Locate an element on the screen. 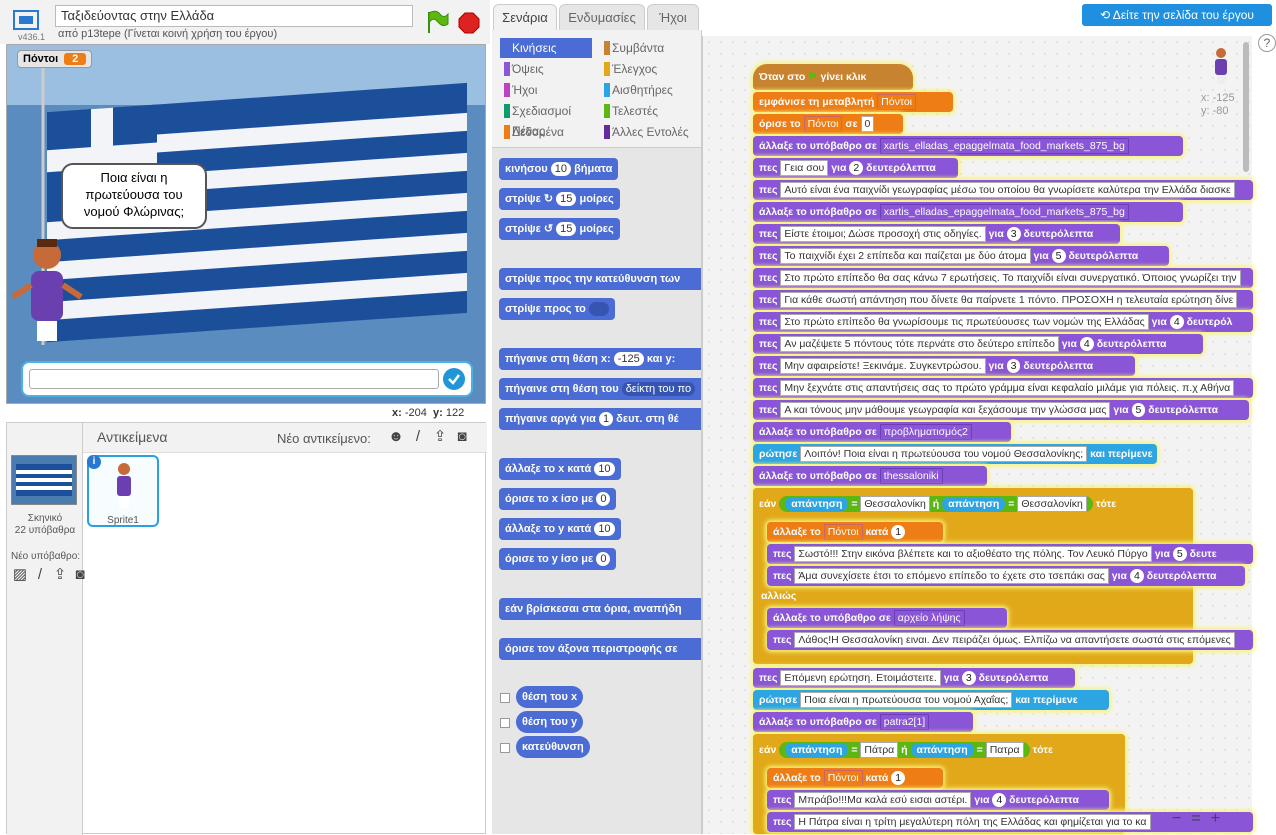 The width and height of the screenshot is (1276, 835). block-bounce: εάν βρίσκεσαι στα όρια, αναπήδη is located at coordinates (600, 609).